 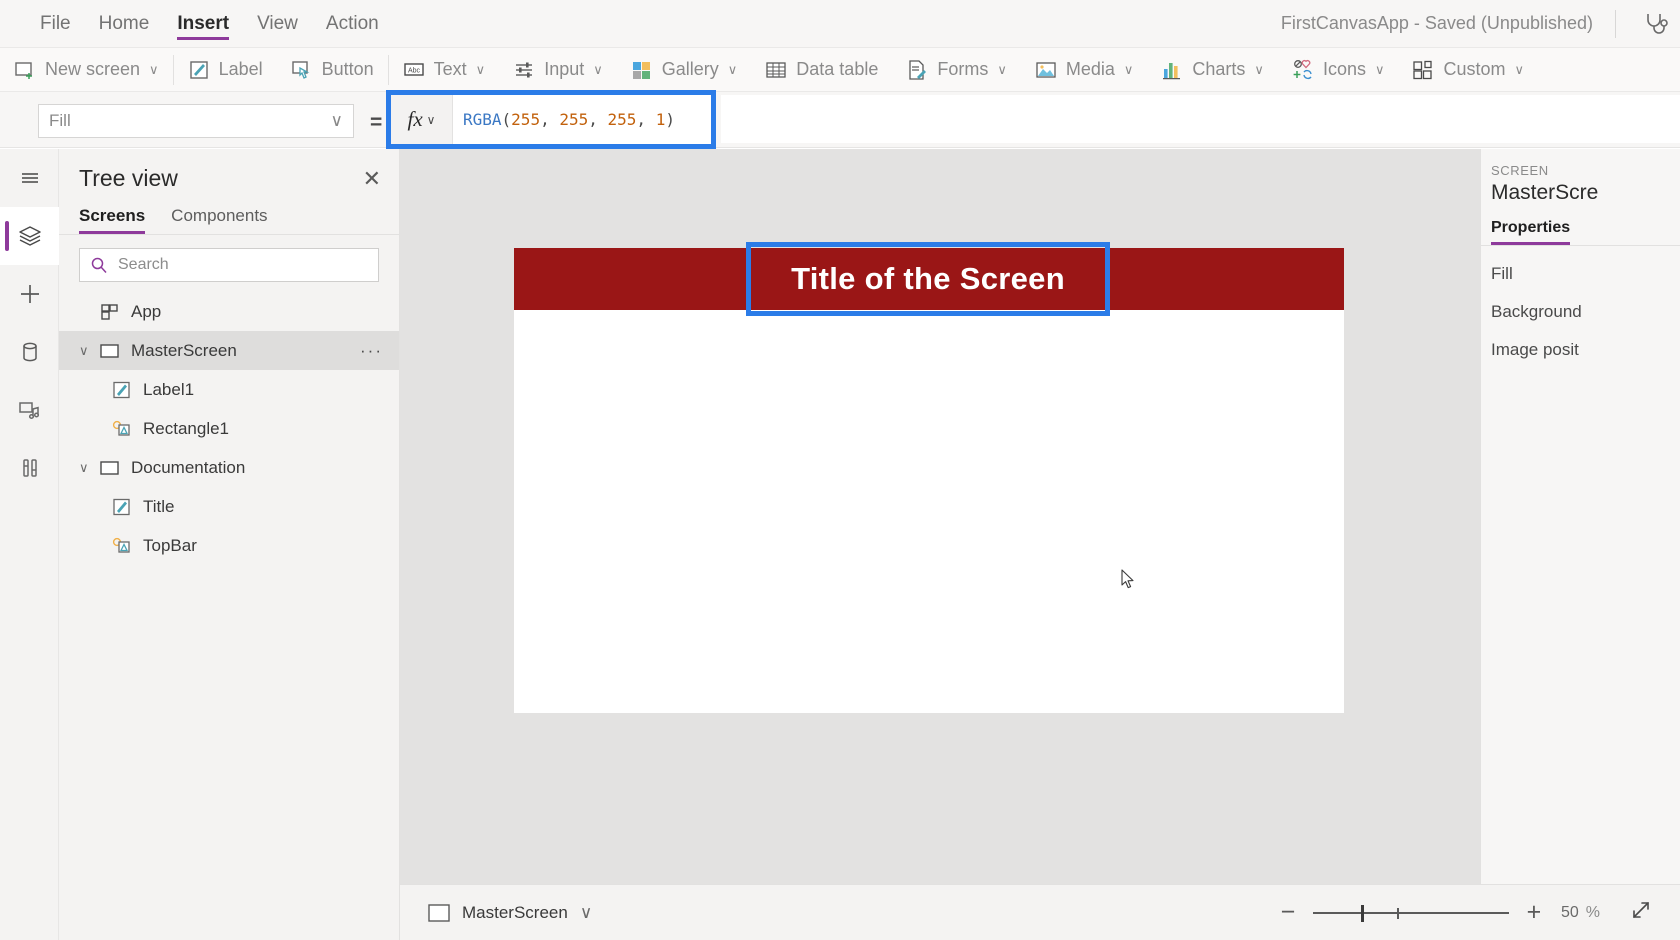 I want to click on hamburger-menu-icon, so click(x=29, y=178).